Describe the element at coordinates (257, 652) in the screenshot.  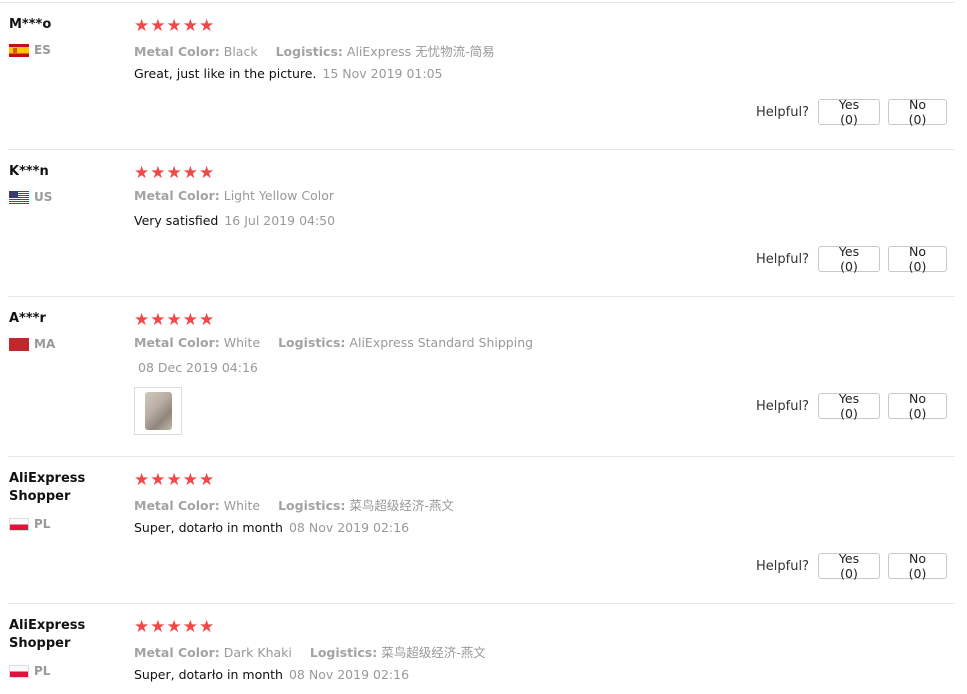
I see `metal-color-value: Dark Khaki` at that location.